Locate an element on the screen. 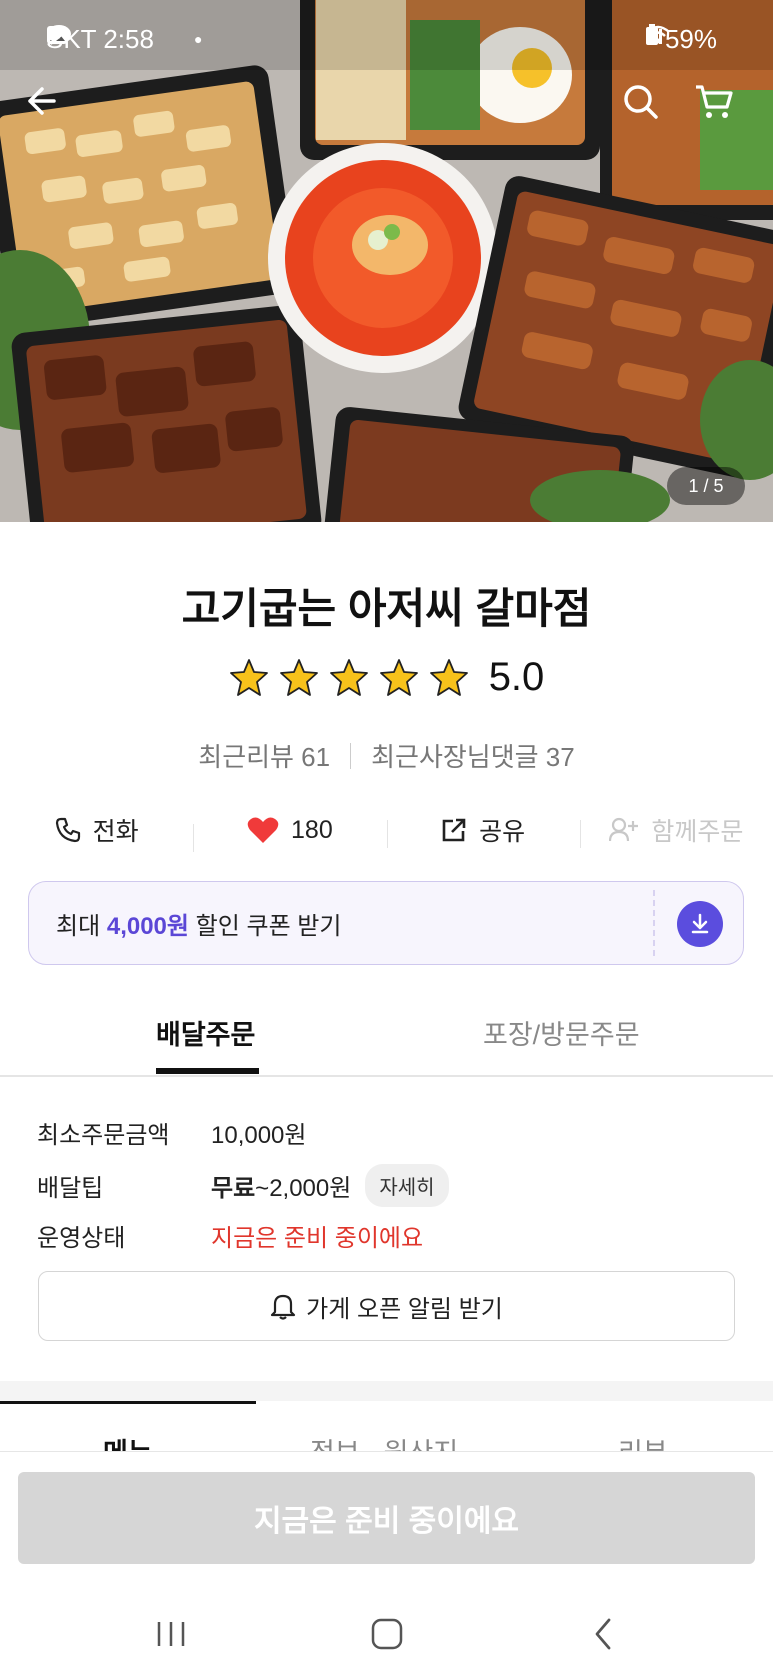 The width and height of the screenshot is (773, 1675). bottom-divider is located at coordinates (386, 1451).